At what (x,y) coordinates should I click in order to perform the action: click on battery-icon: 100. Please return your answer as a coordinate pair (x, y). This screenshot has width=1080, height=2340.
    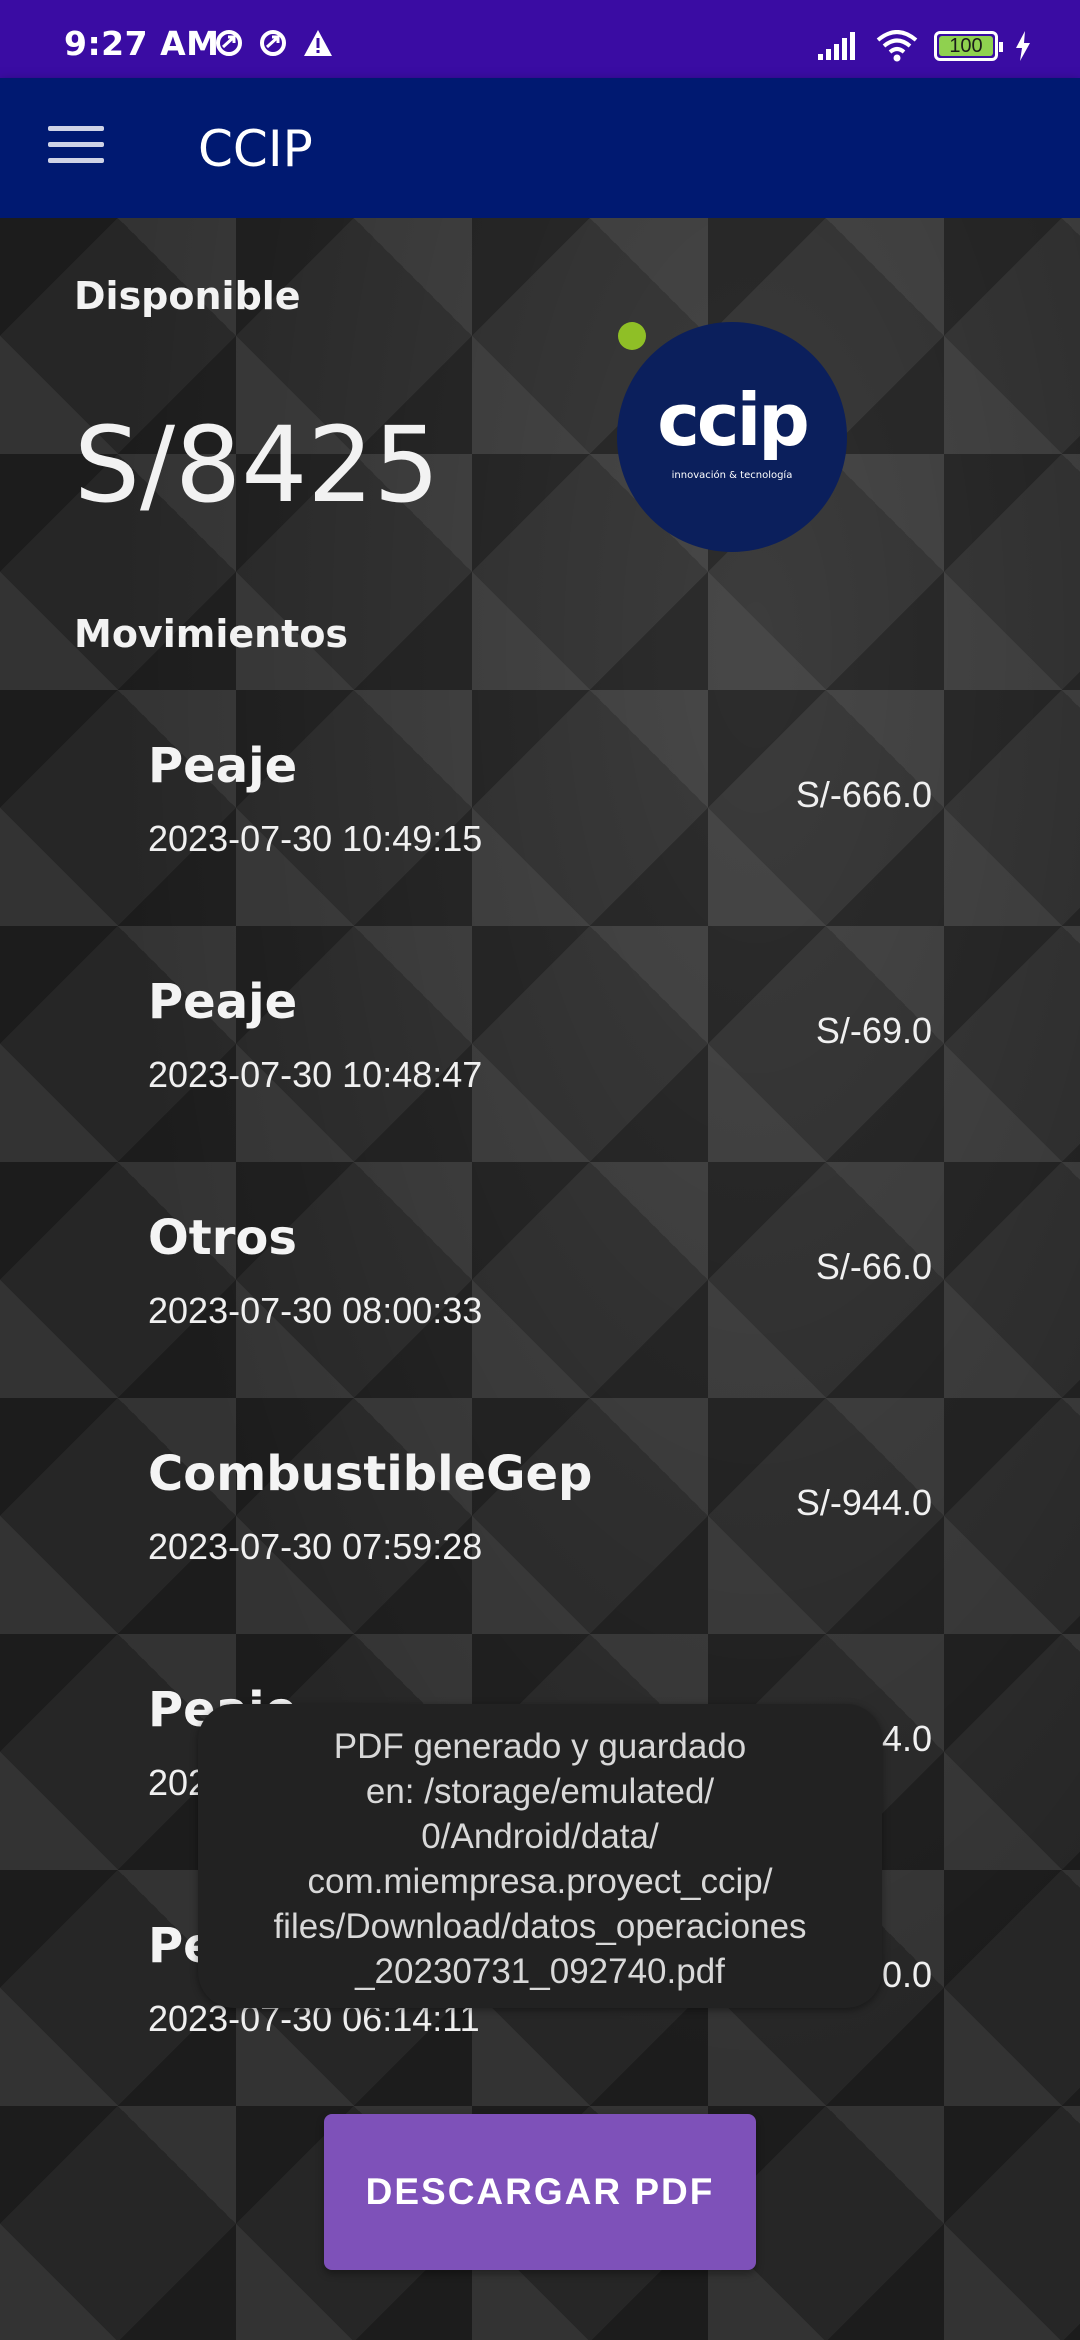
    Looking at the image, I should click on (968, 46).